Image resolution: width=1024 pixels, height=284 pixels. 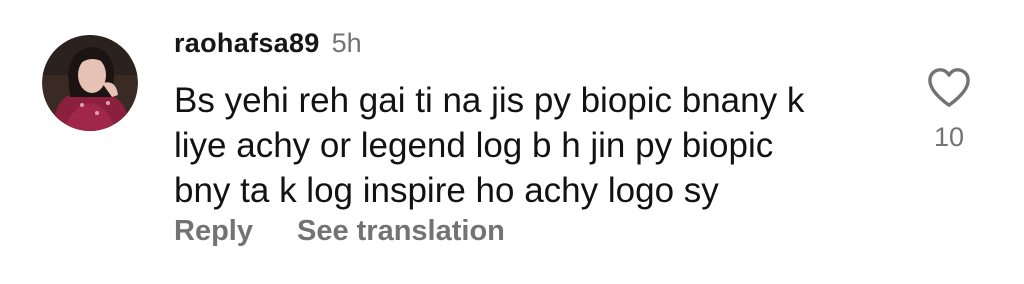 I want to click on see-translation-button: See translation, so click(x=401, y=231).